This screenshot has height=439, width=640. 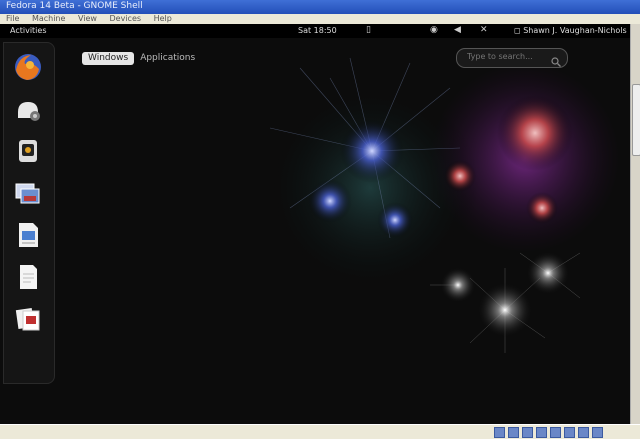 What do you see at coordinates (74, 6) in the screenshot?
I see `window-title: Fedora 14 Beta - GNOME Shell` at bounding box center [74, 6].